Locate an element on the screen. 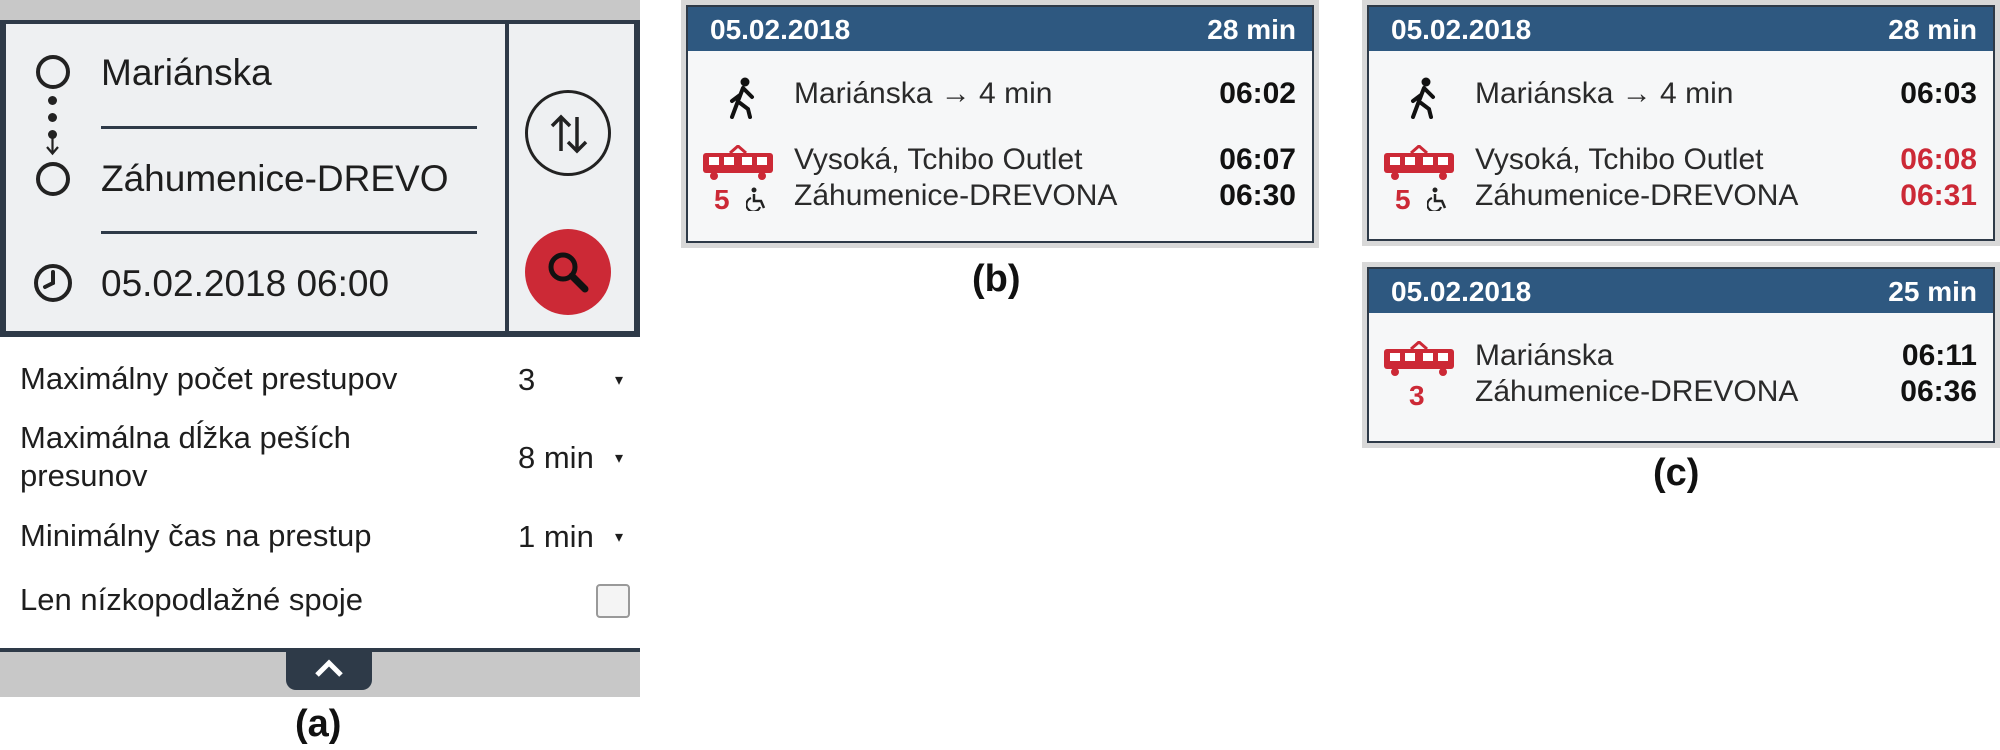 Image resolution: width=2000 pixels, height=750 pixels. caption-b: (b) is located at coordinates (996, 279).